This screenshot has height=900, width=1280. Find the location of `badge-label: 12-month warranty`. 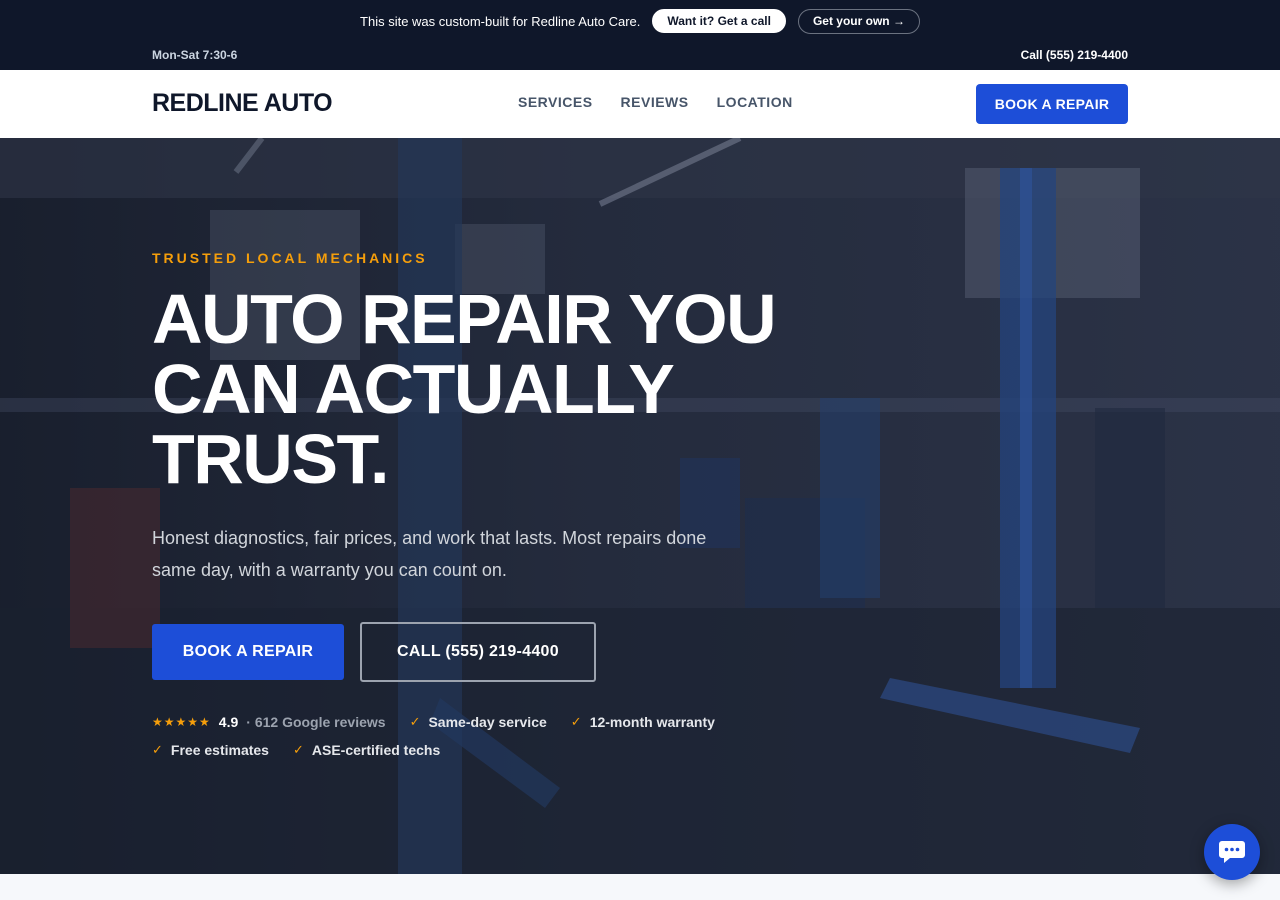

badge-label: 12-month warranty is located at coordinates (652, 722).